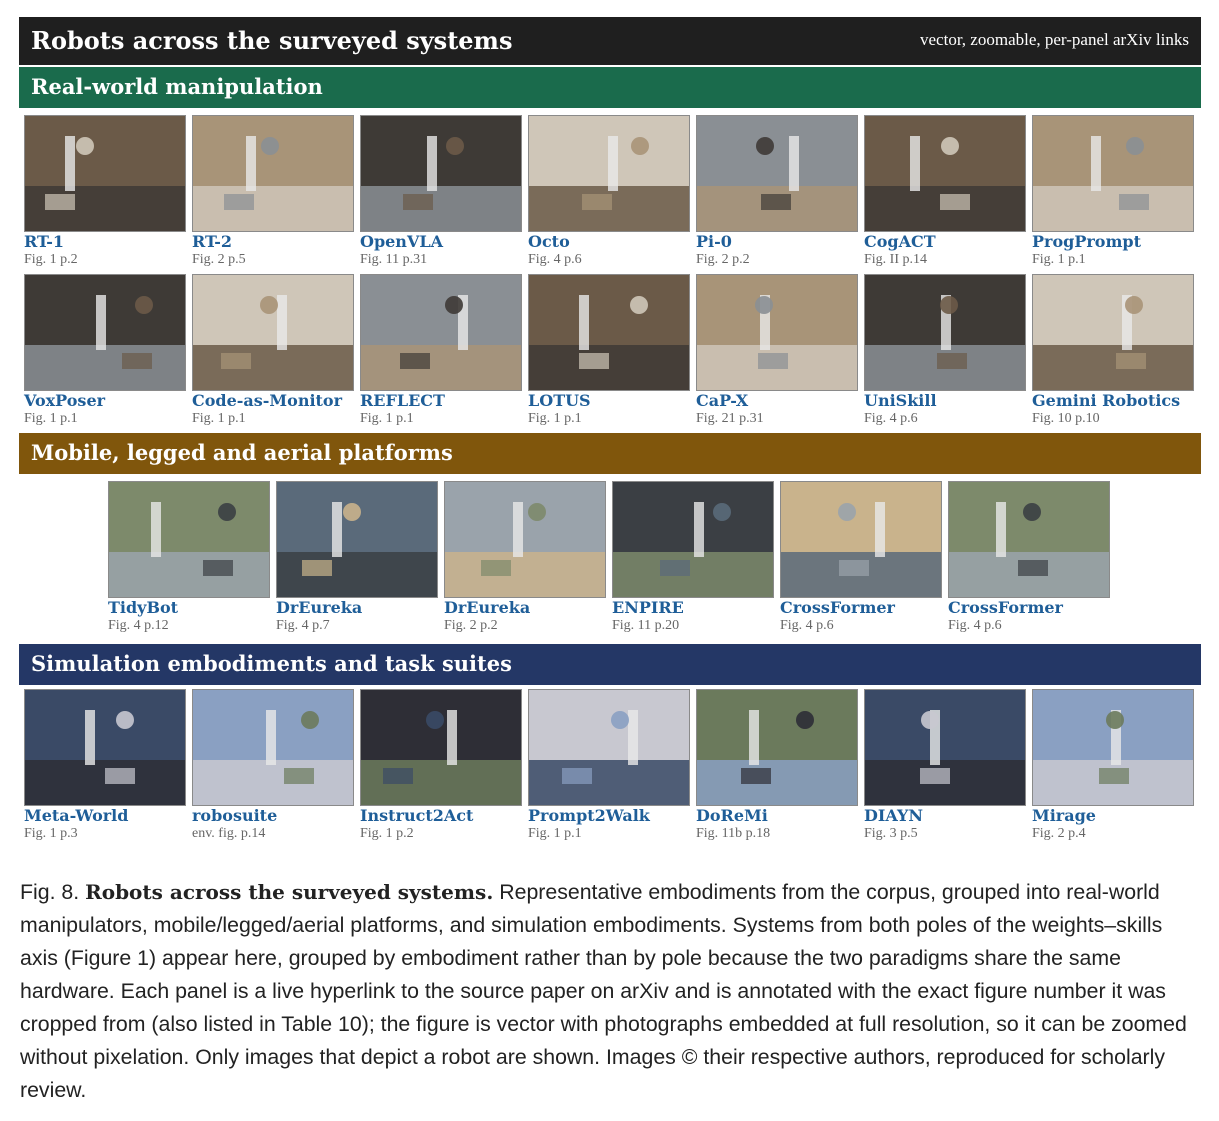 Image resolution: width=1219 pixels, height=1121 pixels. What do you see at coordinates (609, 816) in the screenshot?
I see `panel-title-link: Prompt2Walk` at bounding box center [609, 816].